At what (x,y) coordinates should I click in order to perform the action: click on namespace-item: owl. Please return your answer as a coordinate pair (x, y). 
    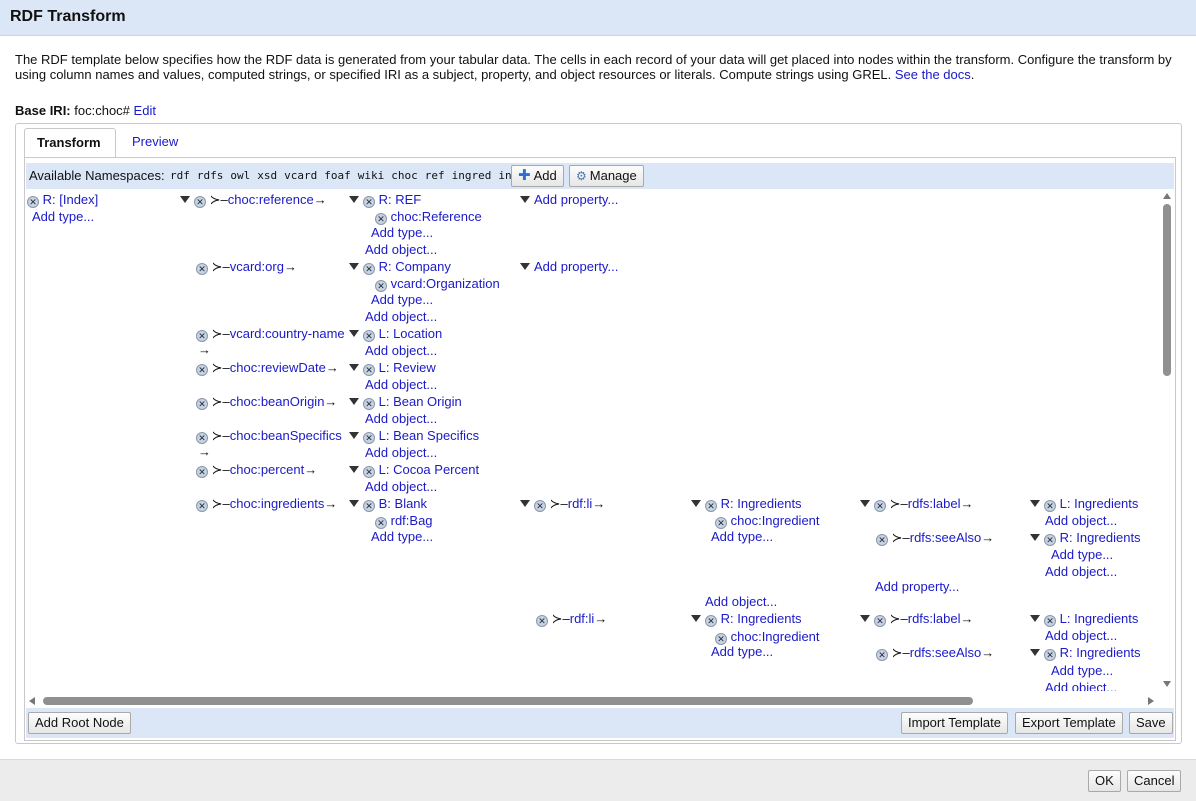
    Looking at the image, I should click on (240, 175).